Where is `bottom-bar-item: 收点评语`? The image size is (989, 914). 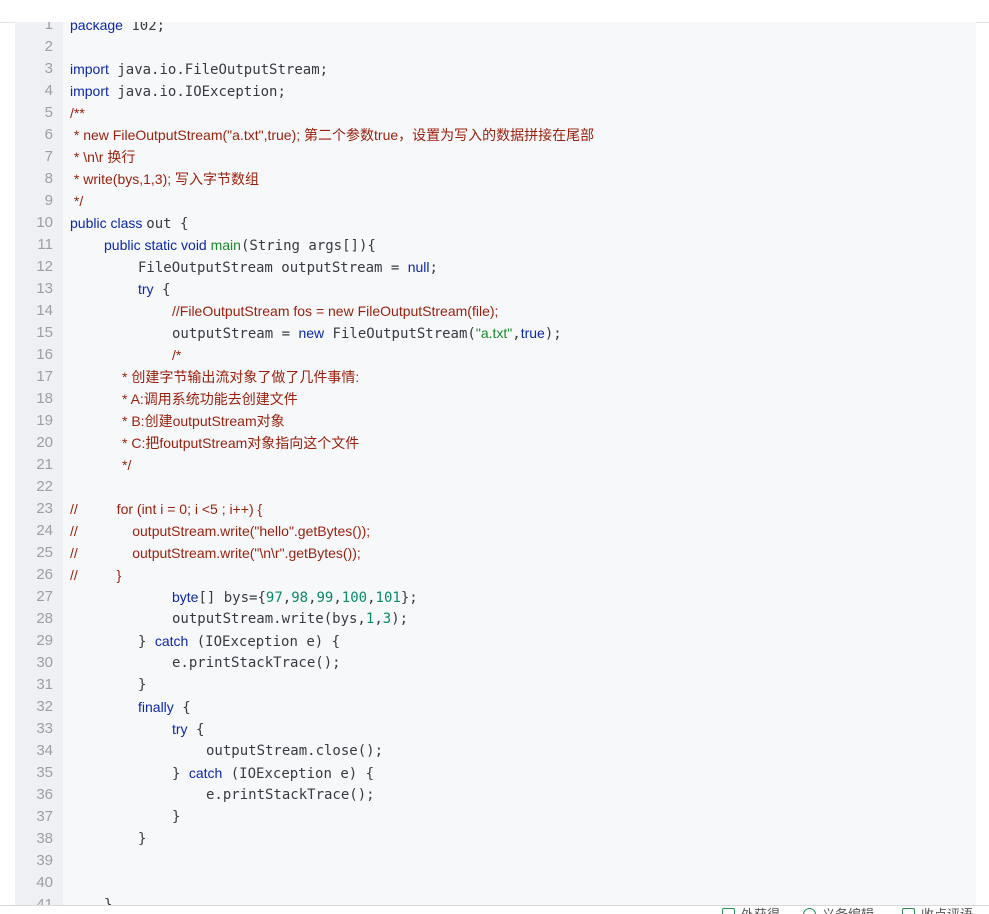 bottom-bar-item: 收点评语 is located at coordinates (937, 911).